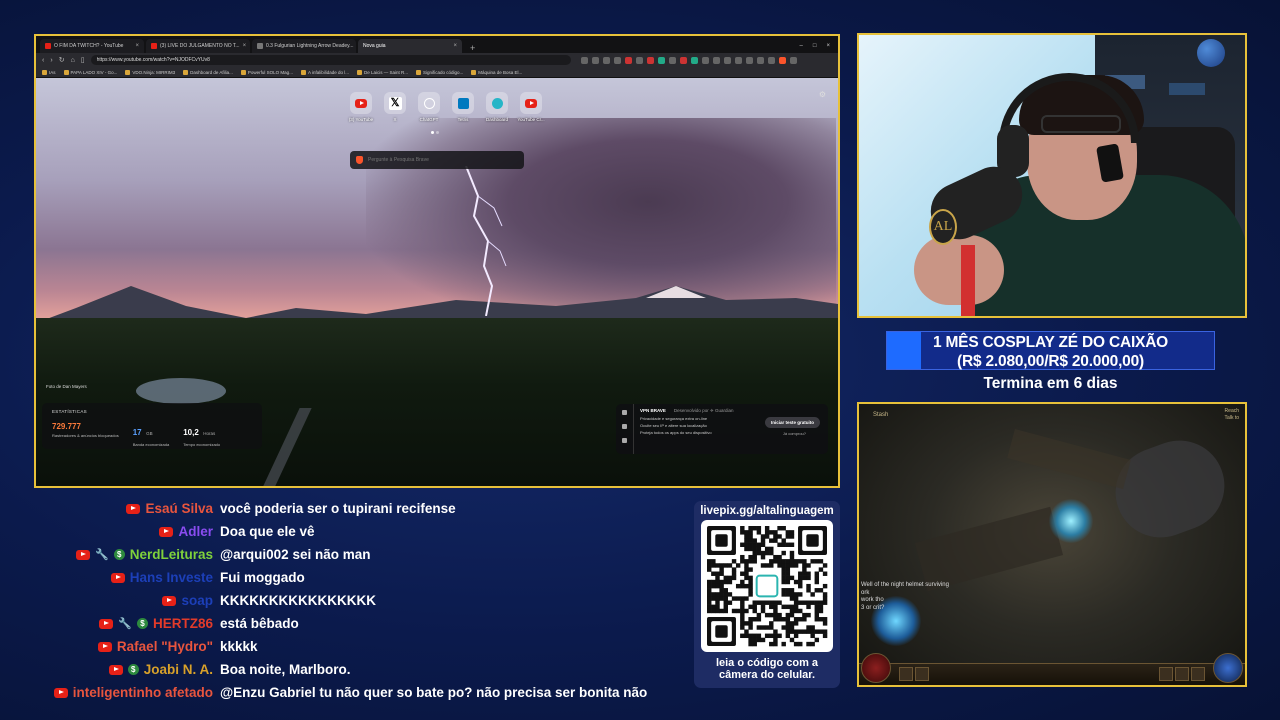 The width and height of the screenshot is (1280, 720). What do you see at coordinates (828, 46) in the screenshot?
I see `close-window-icon: ×` at bounding box center [828, 46].